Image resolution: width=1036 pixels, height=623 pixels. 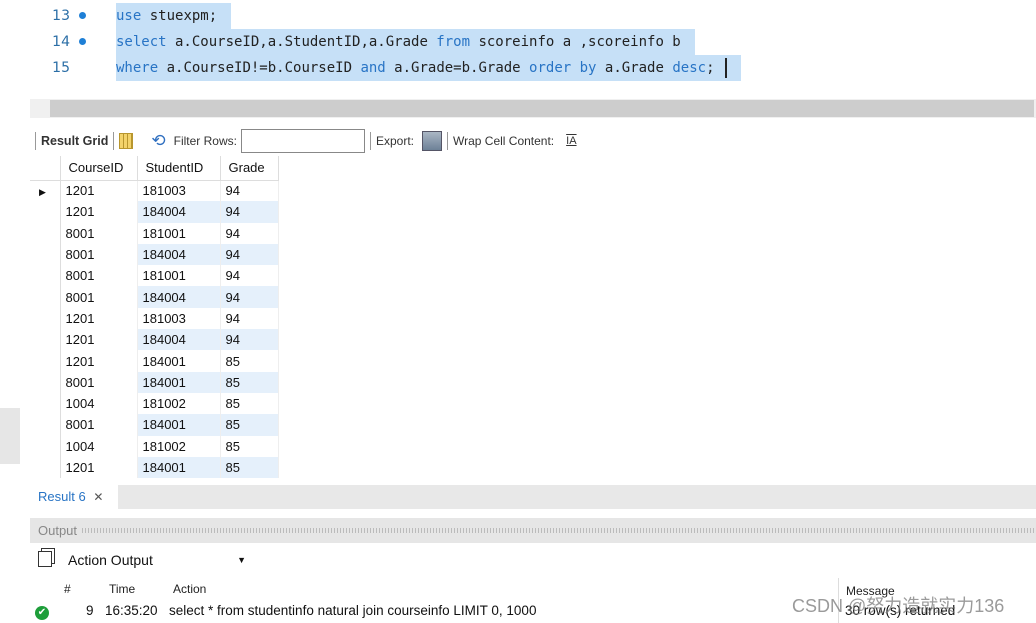 I want to click on col-num-header: #, so click(x=67, y=589).